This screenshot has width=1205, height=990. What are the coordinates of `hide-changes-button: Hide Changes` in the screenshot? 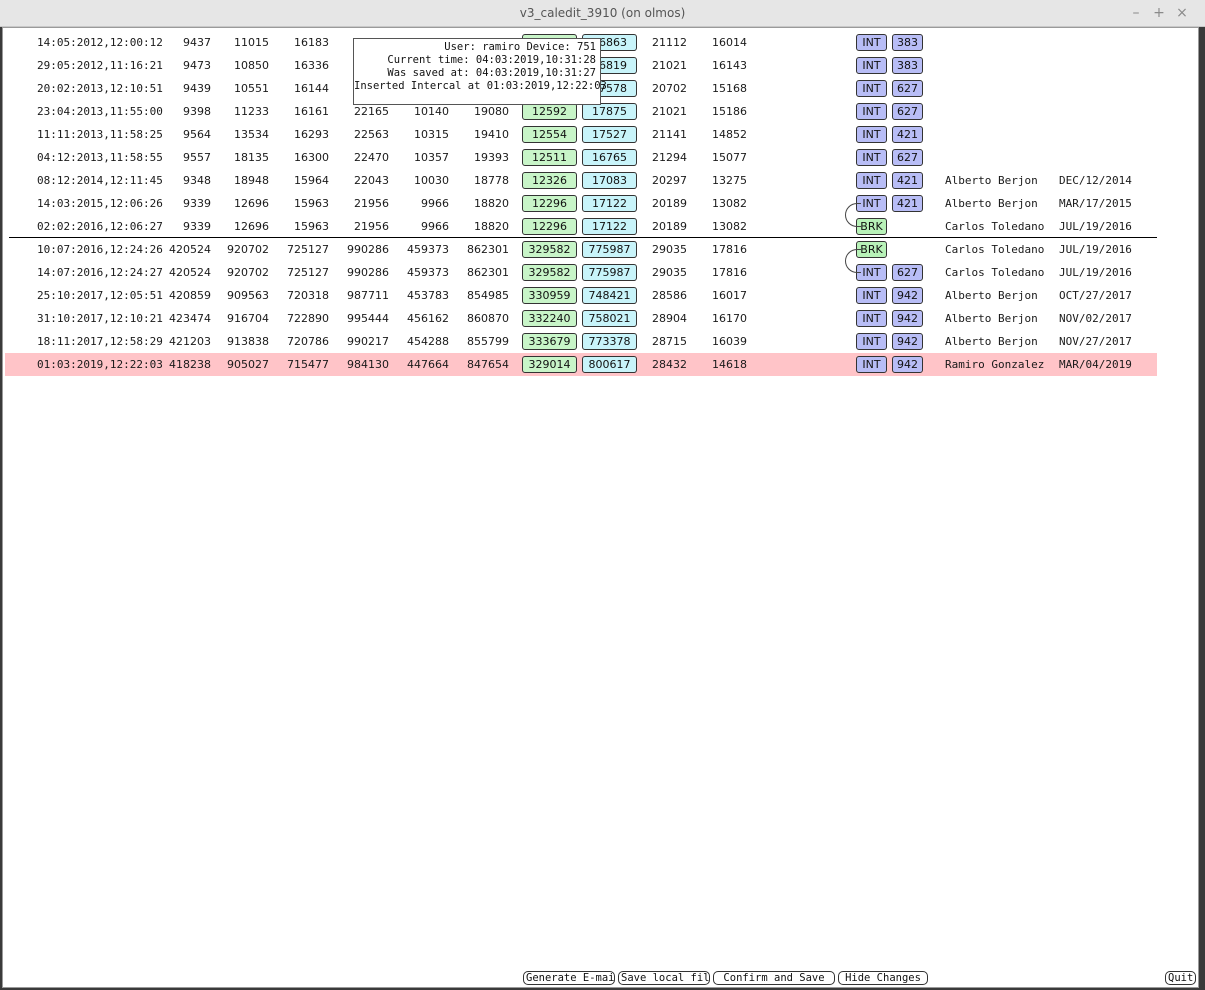 It's located at (883, 978).